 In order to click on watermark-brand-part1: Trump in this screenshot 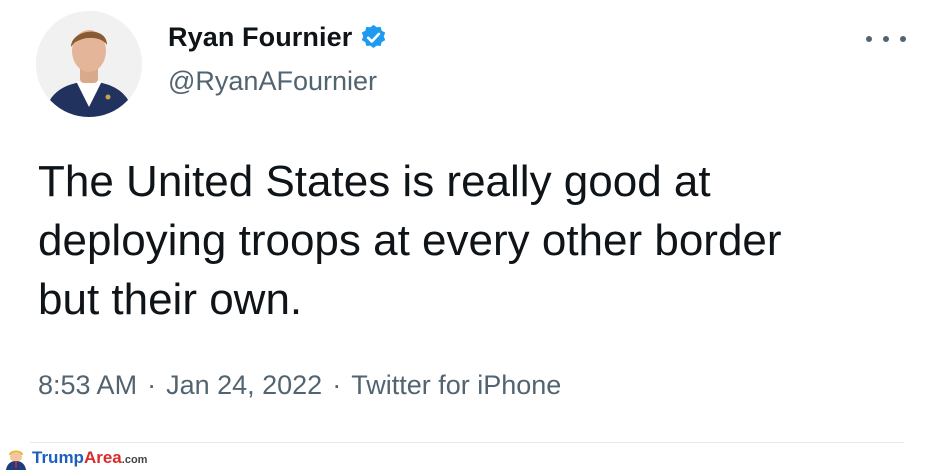, I will do `click(58, 457)`.